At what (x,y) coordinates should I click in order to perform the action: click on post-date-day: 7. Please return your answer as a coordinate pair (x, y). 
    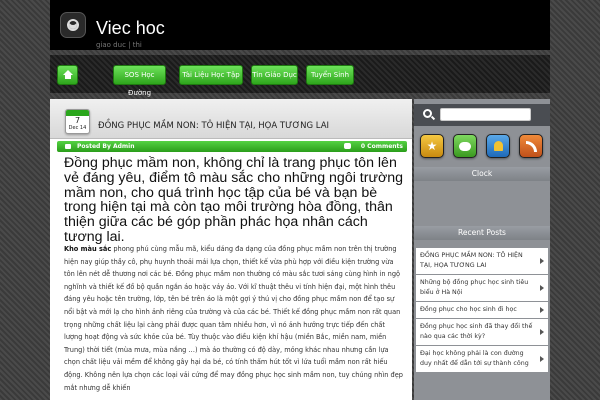
    Looking at the image, I should click on (77, 120).